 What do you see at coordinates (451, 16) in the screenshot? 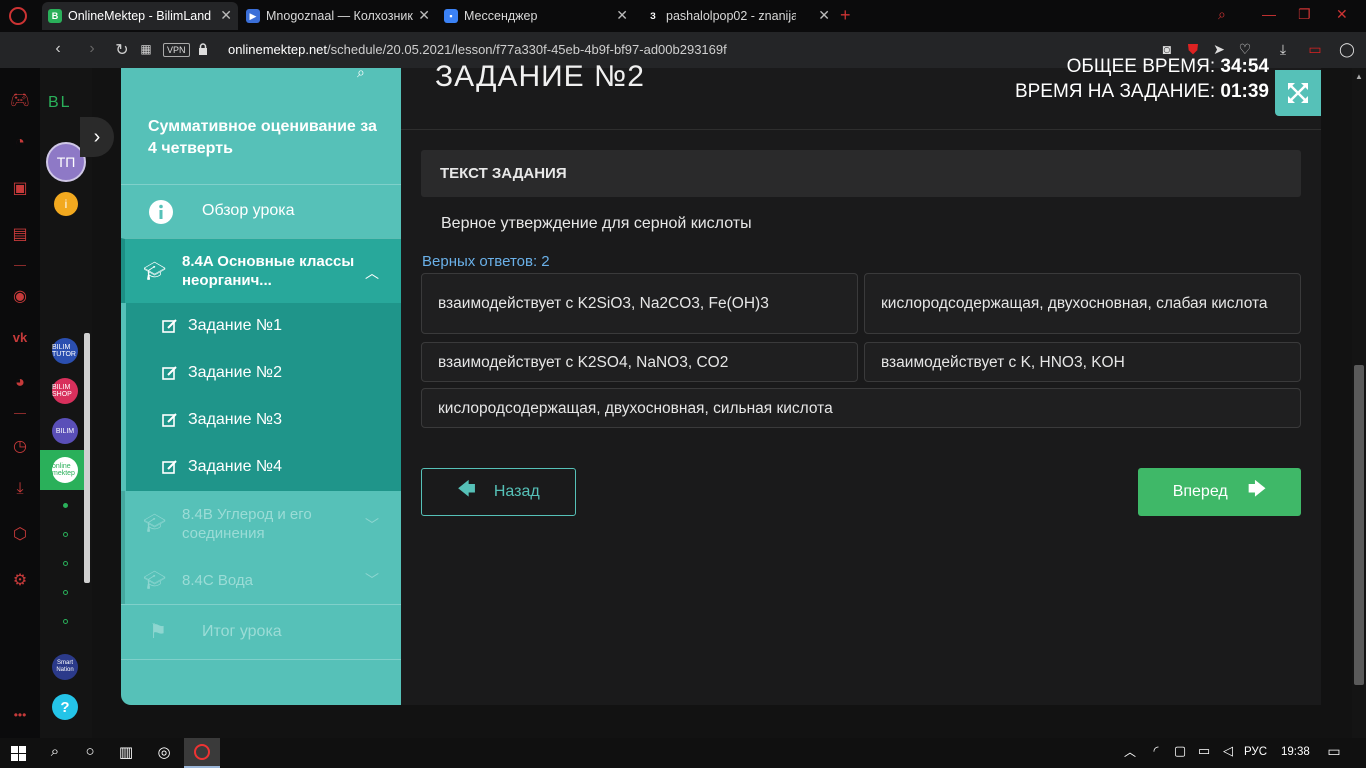
I see `messenger-icon: ▪` at bounding box center [451, 16].